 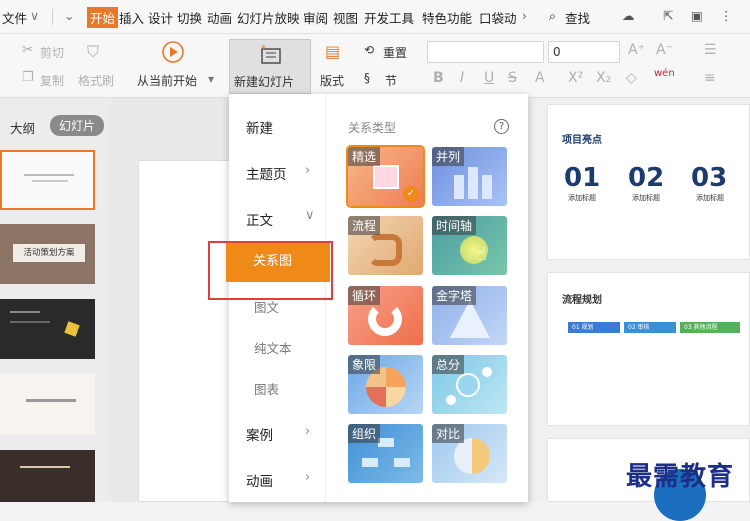 What do you see at coordinates (52, 52) in the screenshot?
I see `cut-button: 剪切` at bounding box center [52, 52].